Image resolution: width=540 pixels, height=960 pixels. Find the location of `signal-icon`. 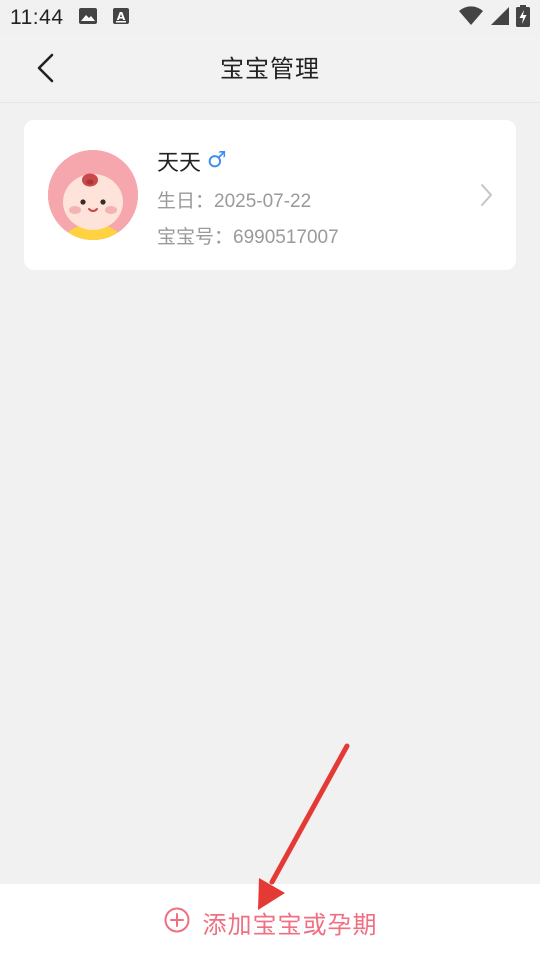

signal-icon is located at coordinates (500, 18).